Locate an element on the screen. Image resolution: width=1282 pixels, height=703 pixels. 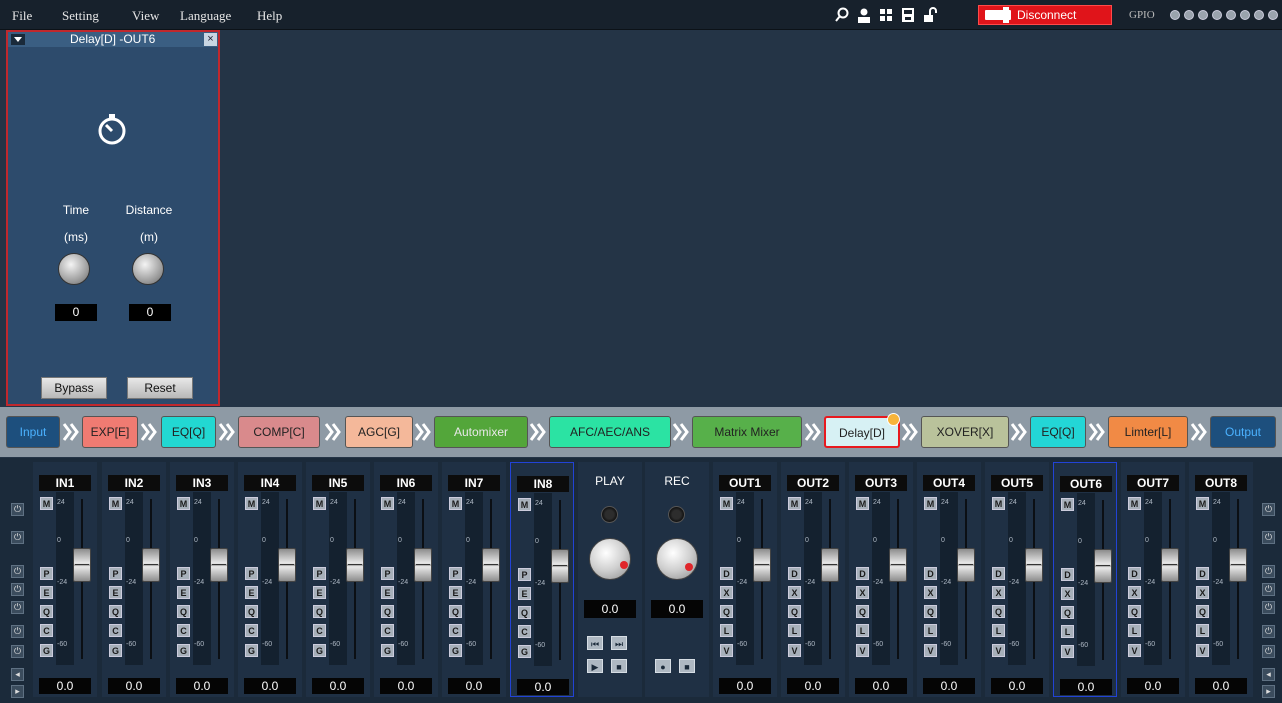
time-value: 0 is located at coordinates (76, 312).